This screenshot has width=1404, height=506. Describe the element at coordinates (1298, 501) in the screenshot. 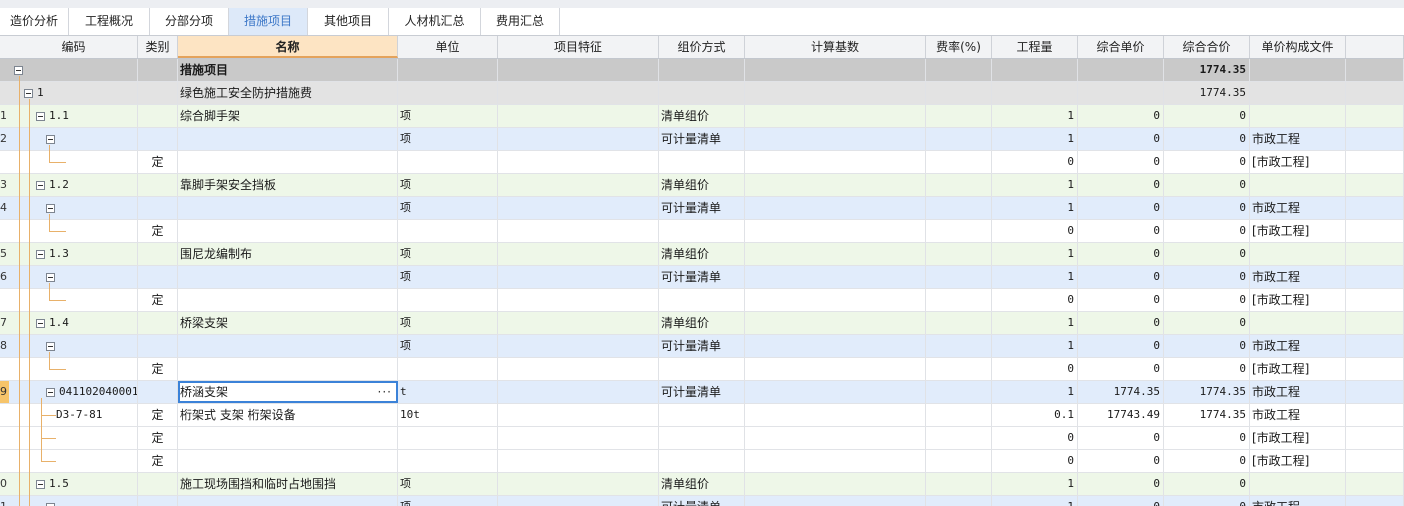

I see `cell-file: 市政工程` at that location.